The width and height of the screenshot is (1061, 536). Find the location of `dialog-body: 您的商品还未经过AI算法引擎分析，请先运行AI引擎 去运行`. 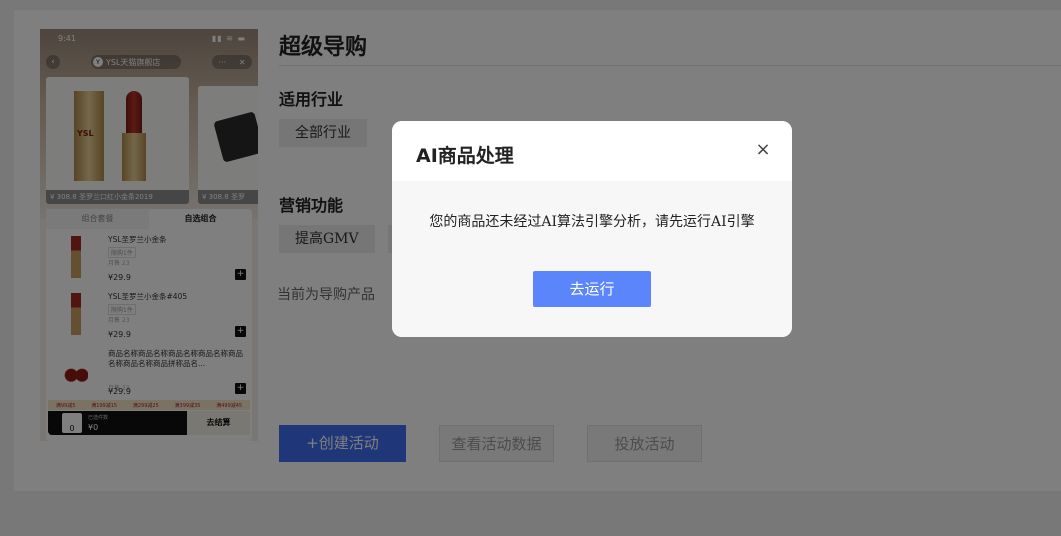

dialog-body: 您的商品还未经过AI算法引擎分析，请先运行AI引擎 去运行 is located at coordinates (592, 259).